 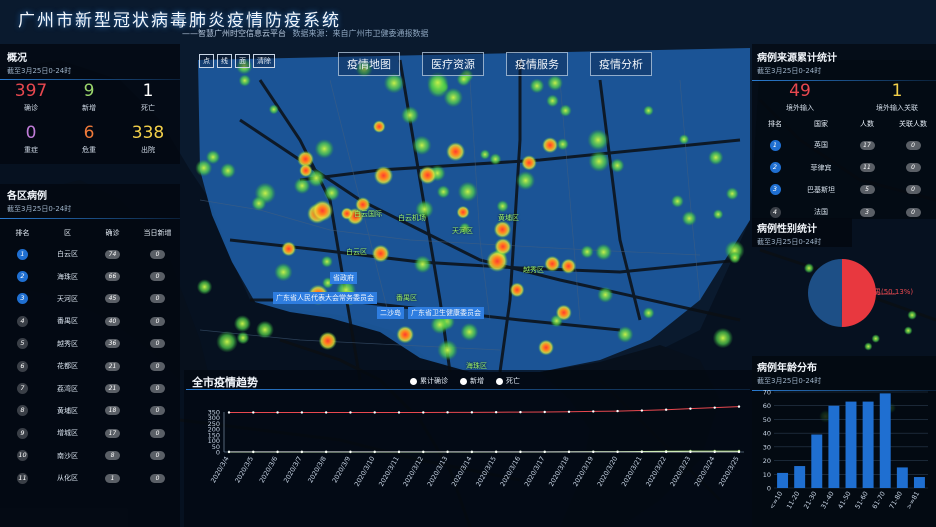 What do you see at coordinates (90, 276) in the screenshot?
I see `table-row: 2 海珠区 66 0` at bounding box center [90, 276].